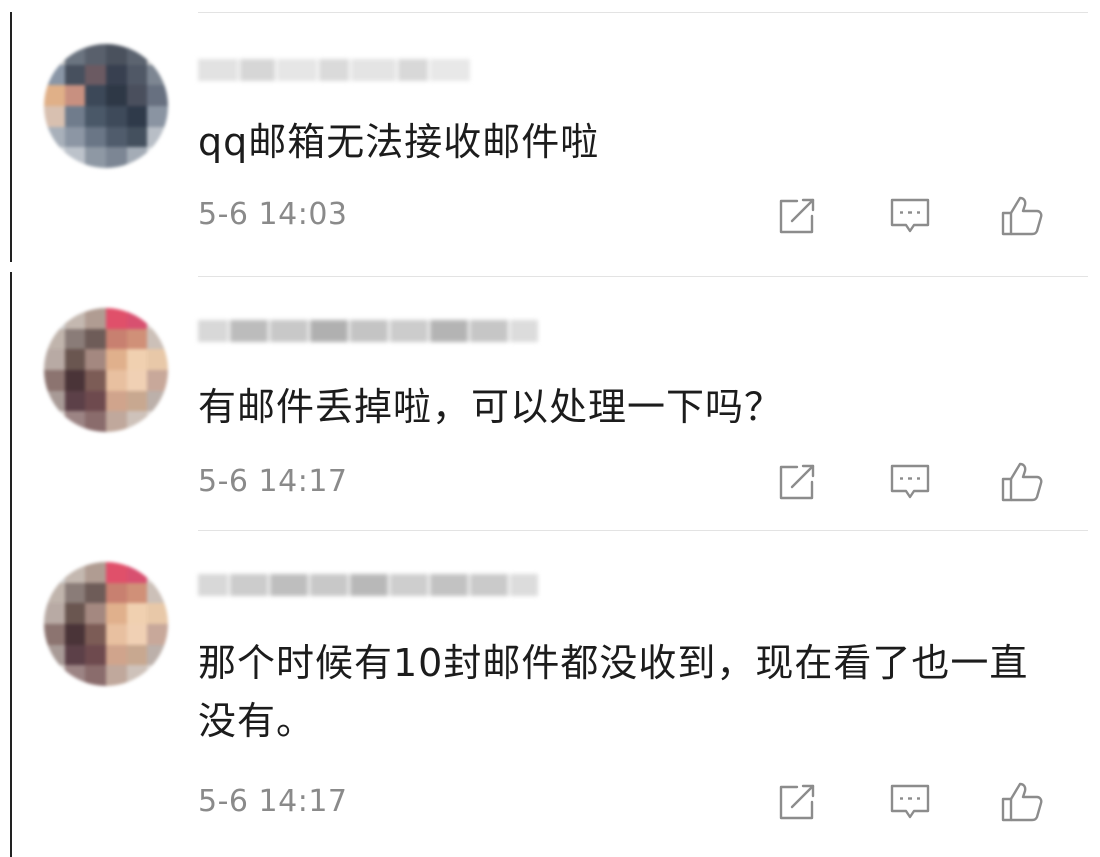 This screenshot has height=857, width=1100. What do you see at coordinates (273, 214) in the screenshot?
I see `comment-time: 5-6 14:03` at bounding box center [273, 214].